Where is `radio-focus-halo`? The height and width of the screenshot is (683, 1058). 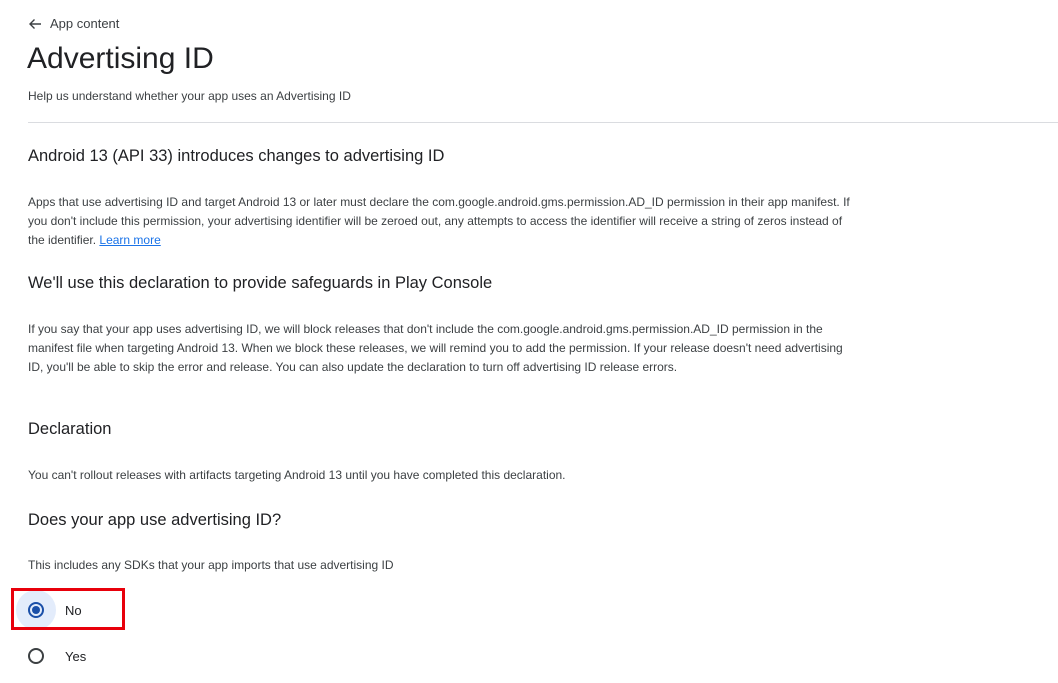 radio-focus-halo is located at coordinates (36, 610).